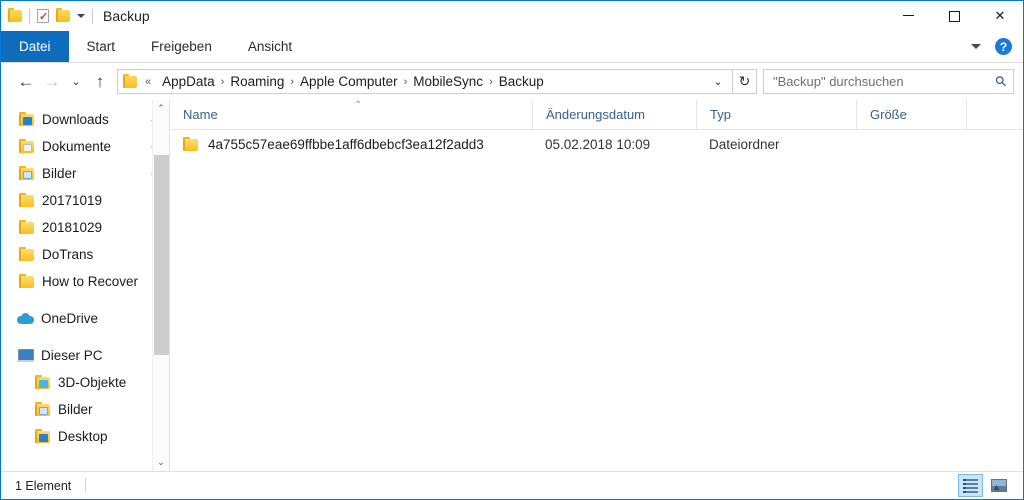  What do you see at coordinates (745, 81) in the screenshot?
I see `refresh-button: ↻` at bounding box center [745, 81].